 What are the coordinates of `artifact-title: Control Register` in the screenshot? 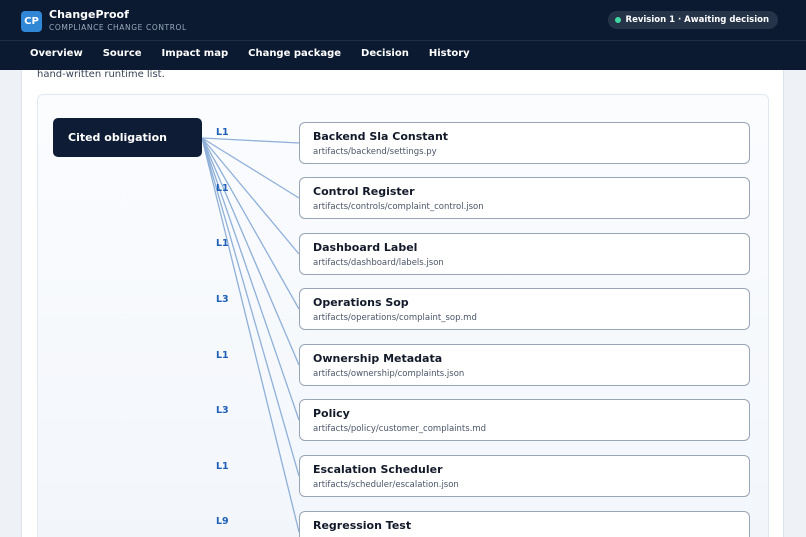 It's located at (364, 191).